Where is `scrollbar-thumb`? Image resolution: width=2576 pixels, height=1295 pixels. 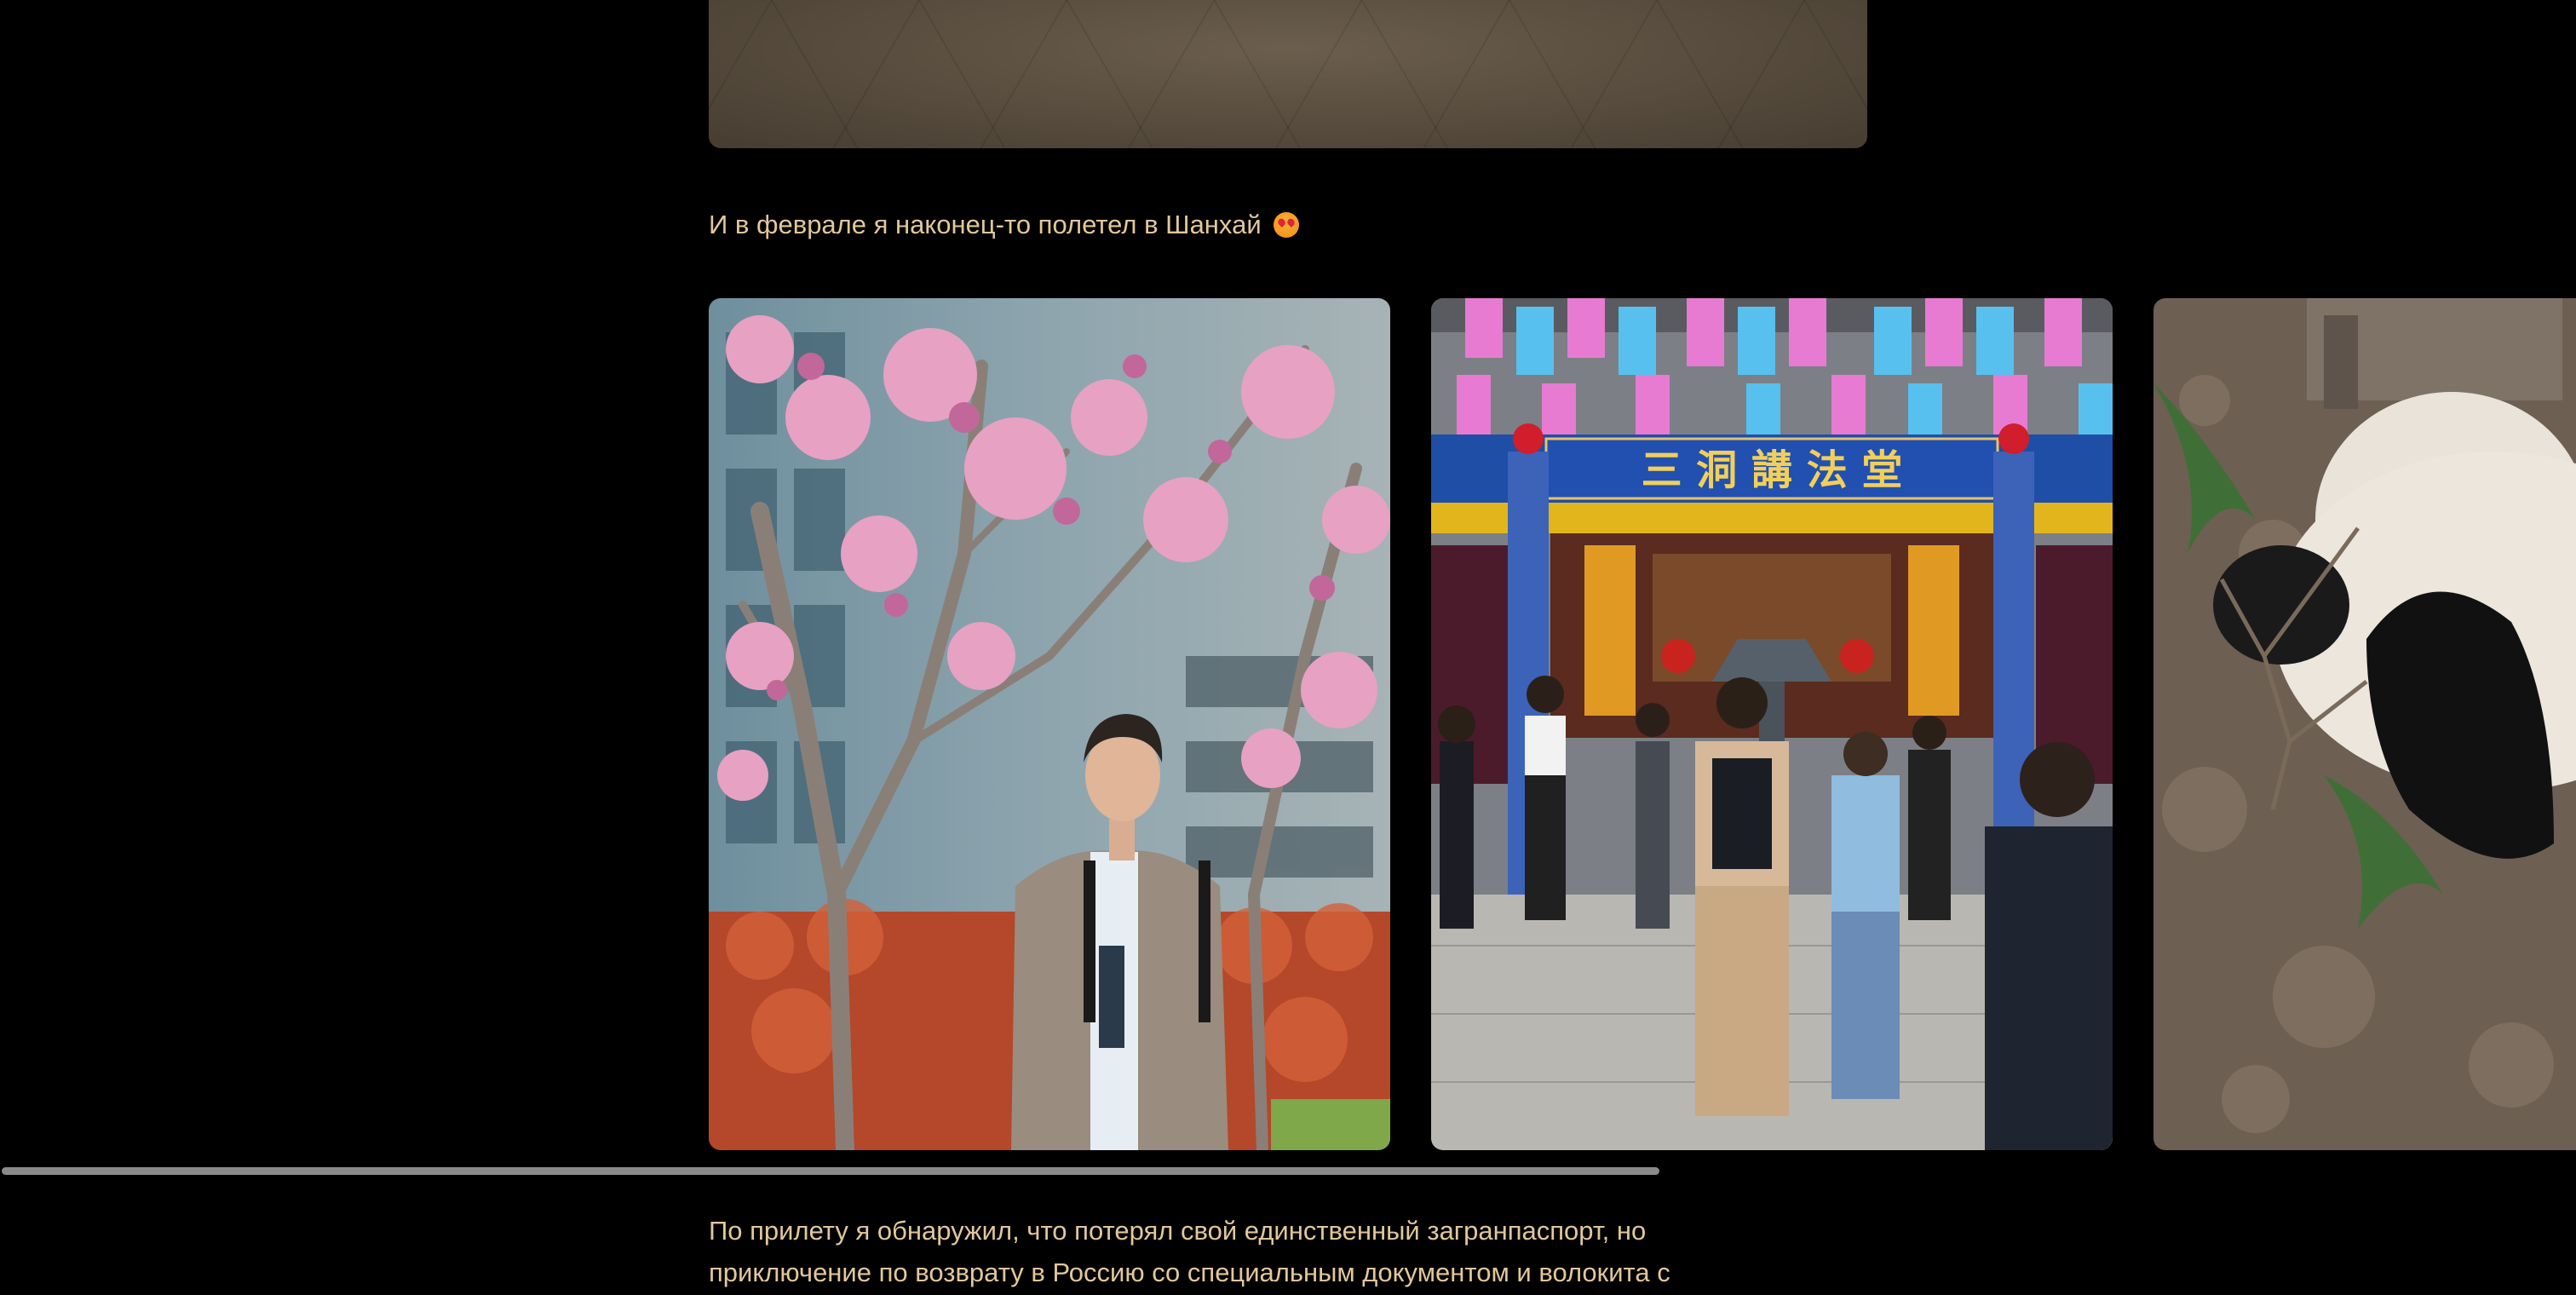
scrollbar-thumb is located at coordinates (831, 1171).